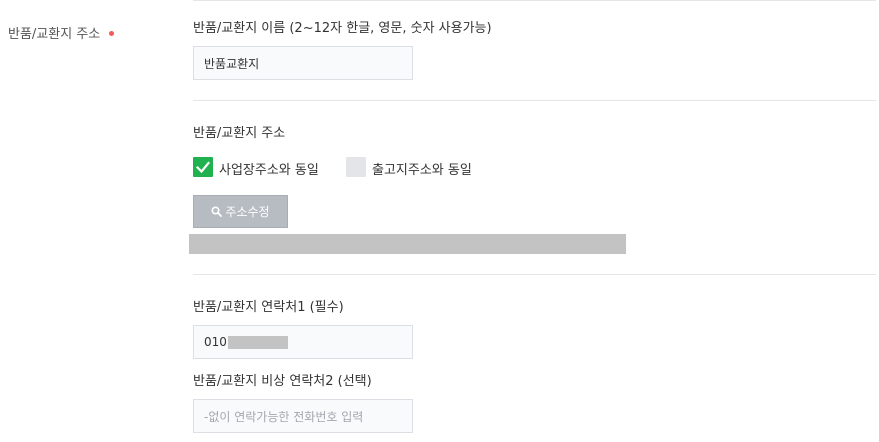  What do you see at coordinates (303, 63) in the screenshot?
I see `name-input: 반품교환지` at bounding box center [303, 63].